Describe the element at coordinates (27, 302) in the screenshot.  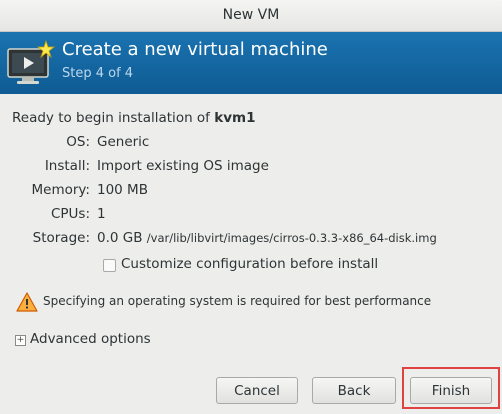
I see `warning-icon` at that location.